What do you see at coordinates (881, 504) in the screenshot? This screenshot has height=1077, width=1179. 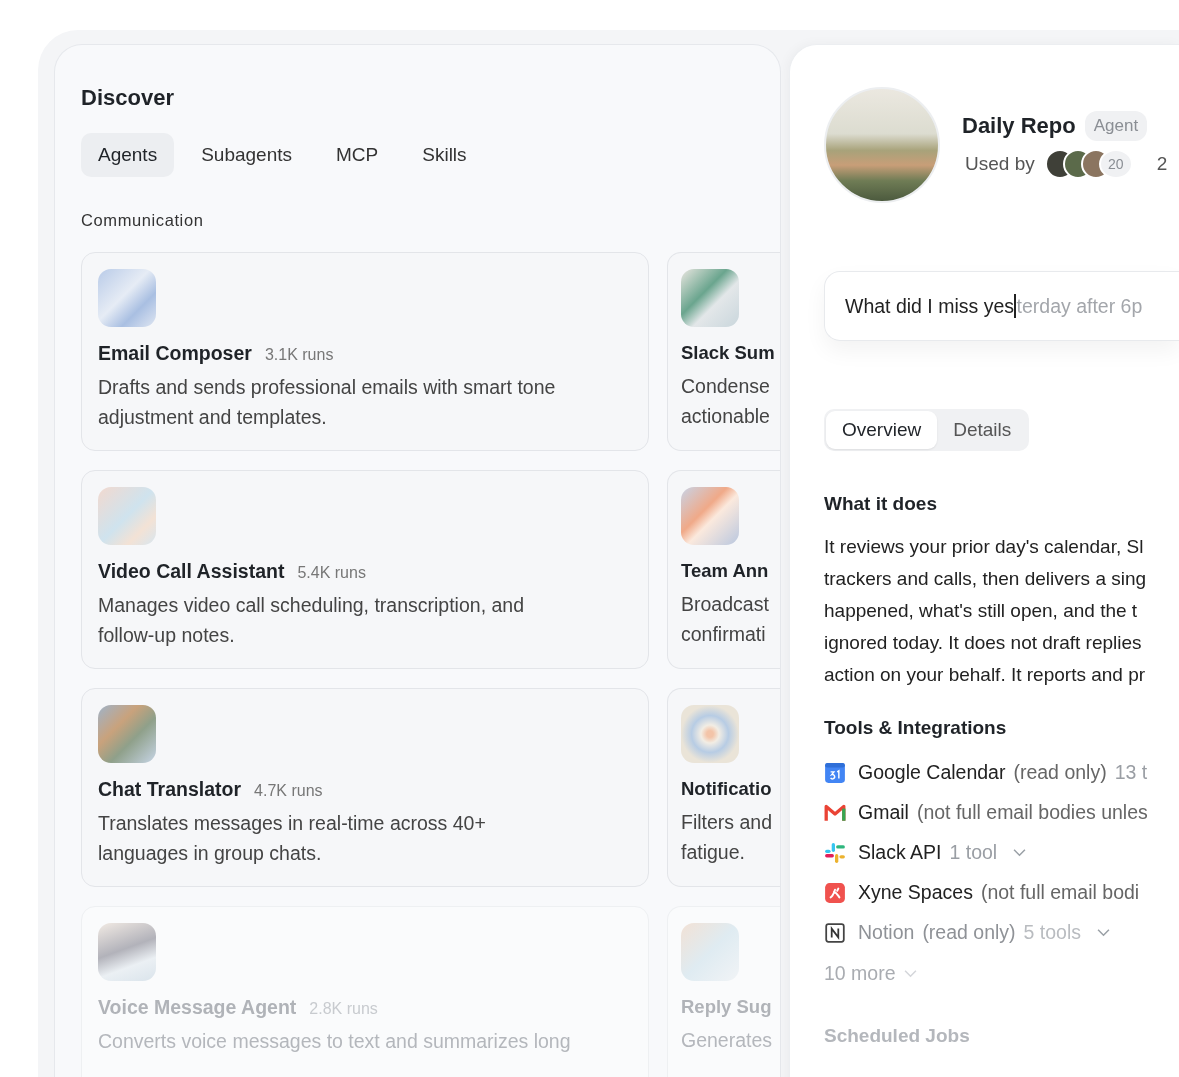 I see `section-heading: What it does` at bounding box center [881, 504].